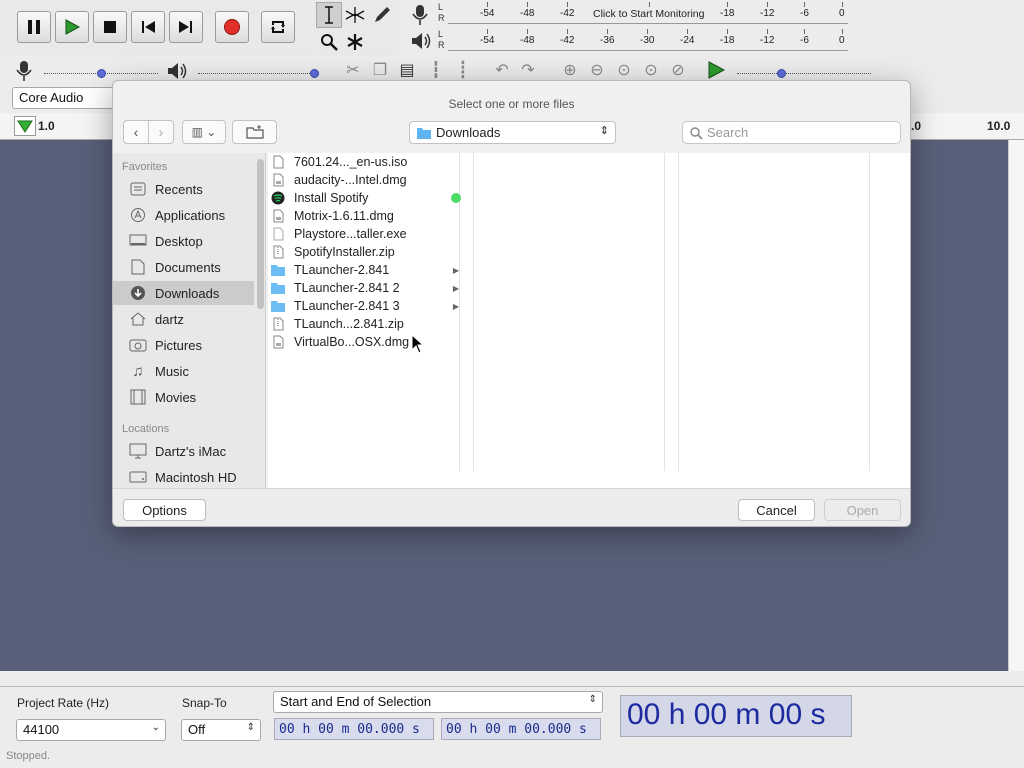 The image size is (1024, 768). I want to click on zoom-out-icon: ⊖, so click(597, 70).